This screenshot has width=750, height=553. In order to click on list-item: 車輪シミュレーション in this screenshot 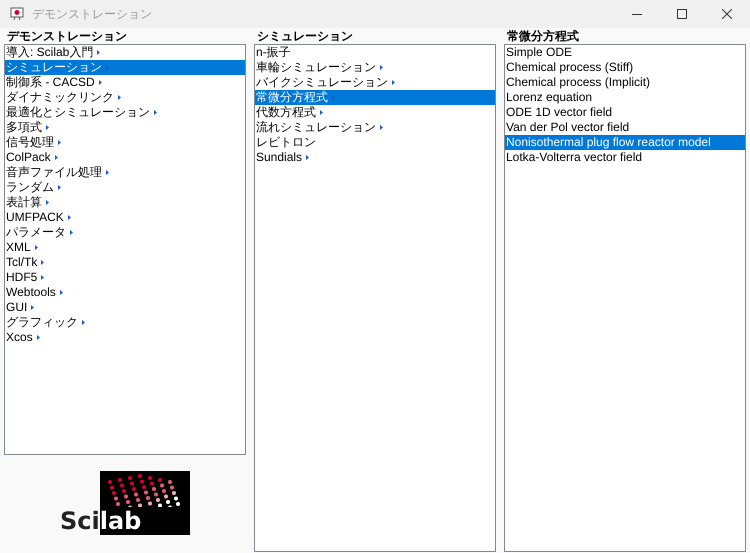, I will do `click(375, 67)`.